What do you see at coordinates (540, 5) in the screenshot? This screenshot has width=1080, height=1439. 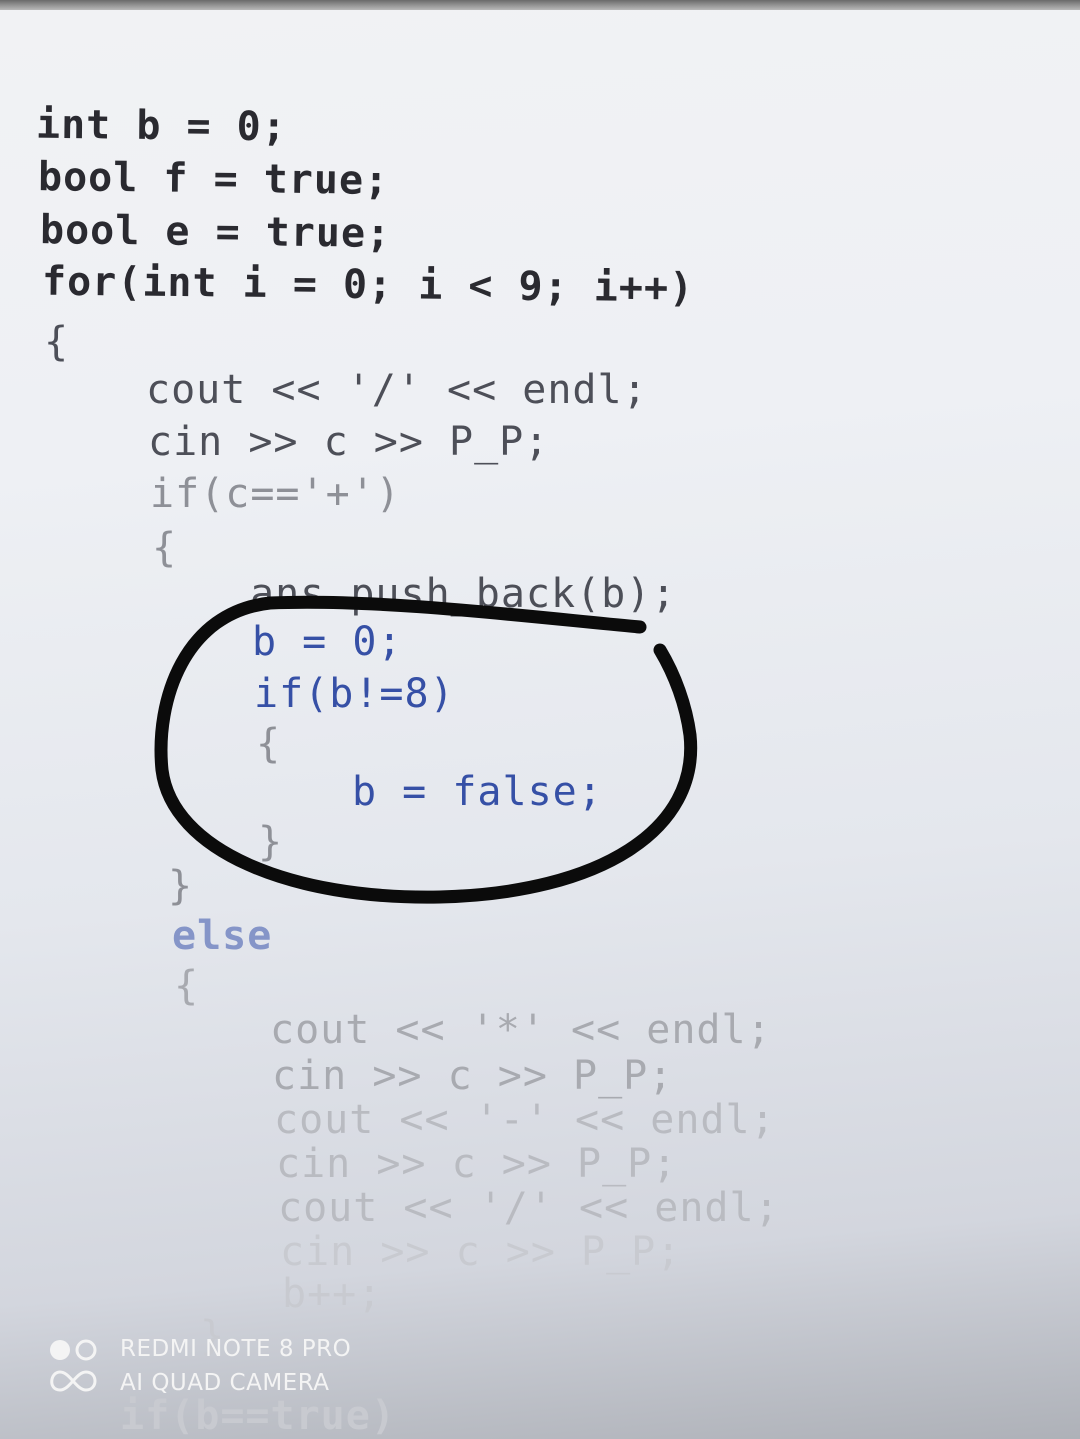 I see `monitor-bezel` at bounding box center [540, 5].